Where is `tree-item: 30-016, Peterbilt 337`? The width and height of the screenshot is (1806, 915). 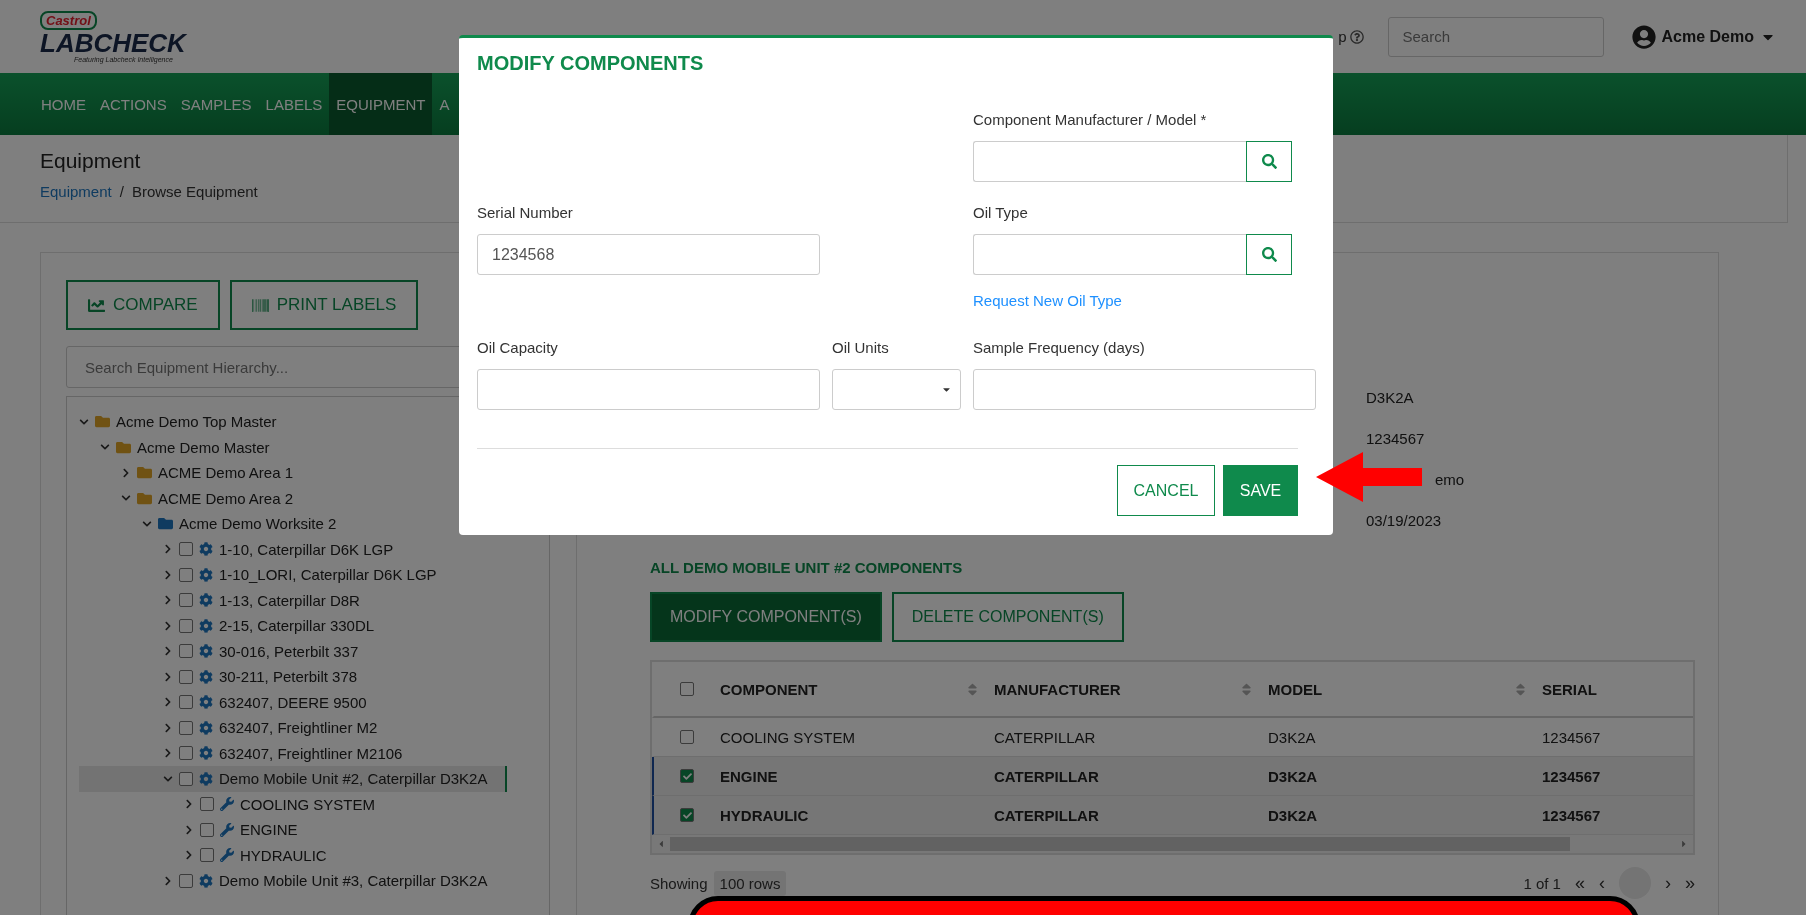 tree-item: 30-016, Peterbilt 337 is located at coordinates (293, 651).